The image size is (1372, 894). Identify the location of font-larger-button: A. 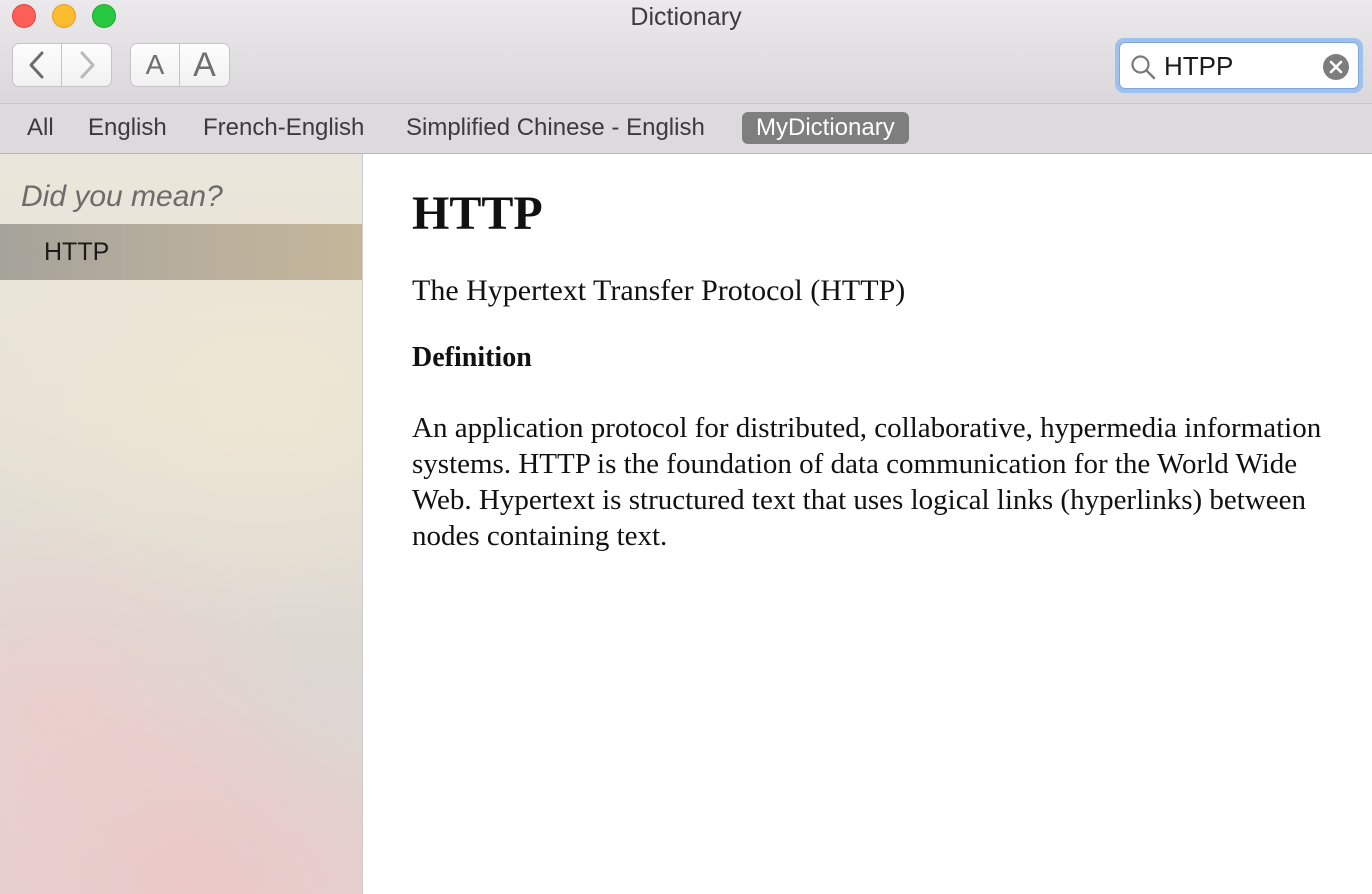
(205, 65).